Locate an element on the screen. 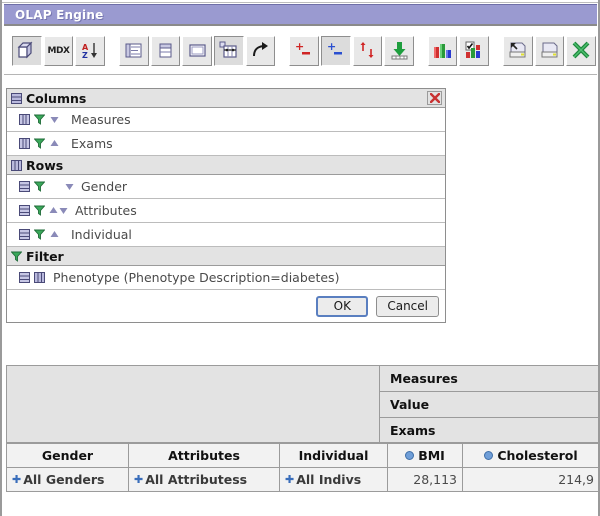 This screenshot has height=516, width=600. bar-chart-icon is located at coordinates (442, 50).